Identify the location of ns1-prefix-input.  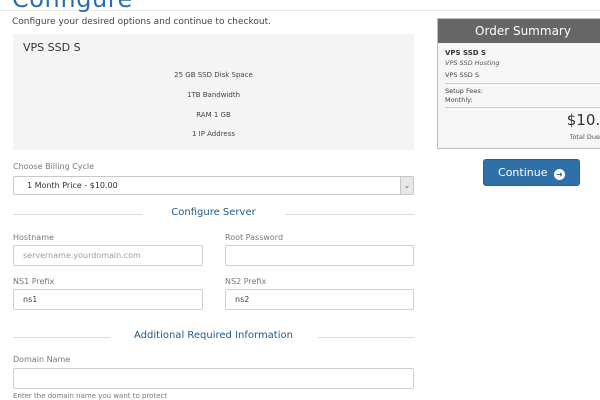
(108, 299).